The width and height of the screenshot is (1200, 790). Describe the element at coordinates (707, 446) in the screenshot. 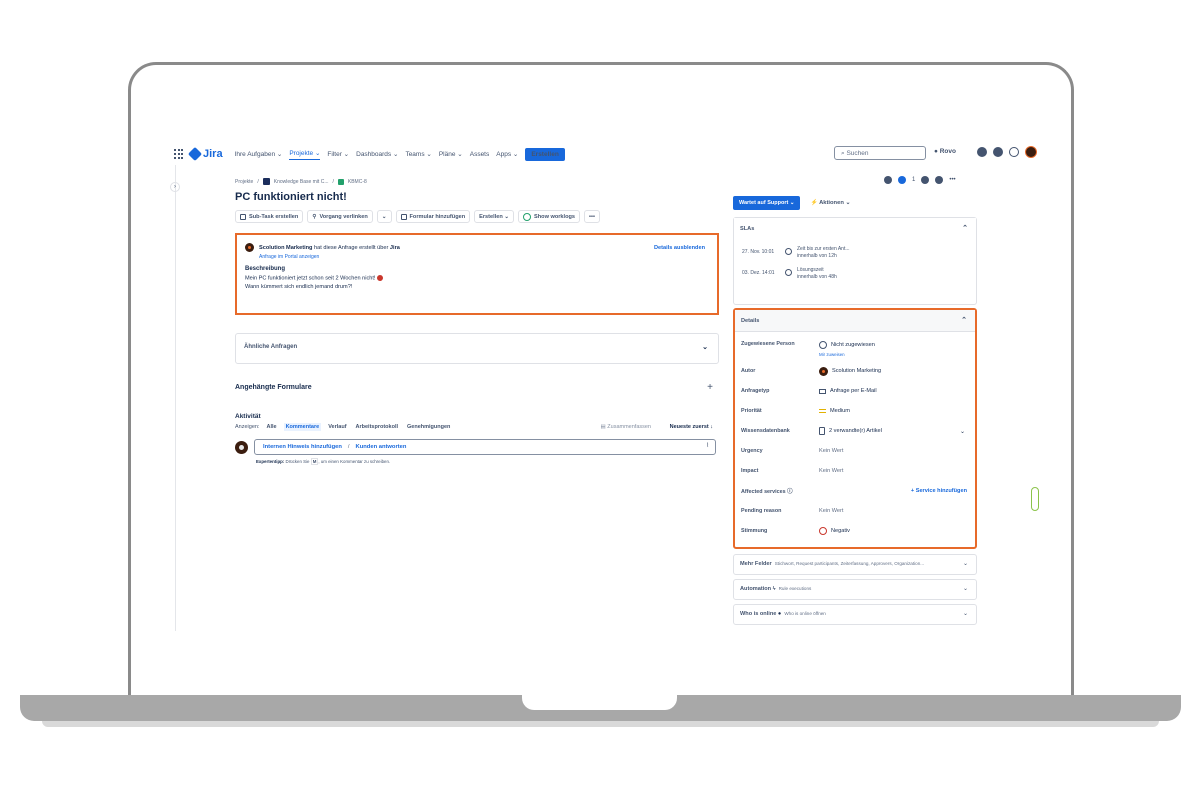

I see `attachment-icon: ⌇` at that location.